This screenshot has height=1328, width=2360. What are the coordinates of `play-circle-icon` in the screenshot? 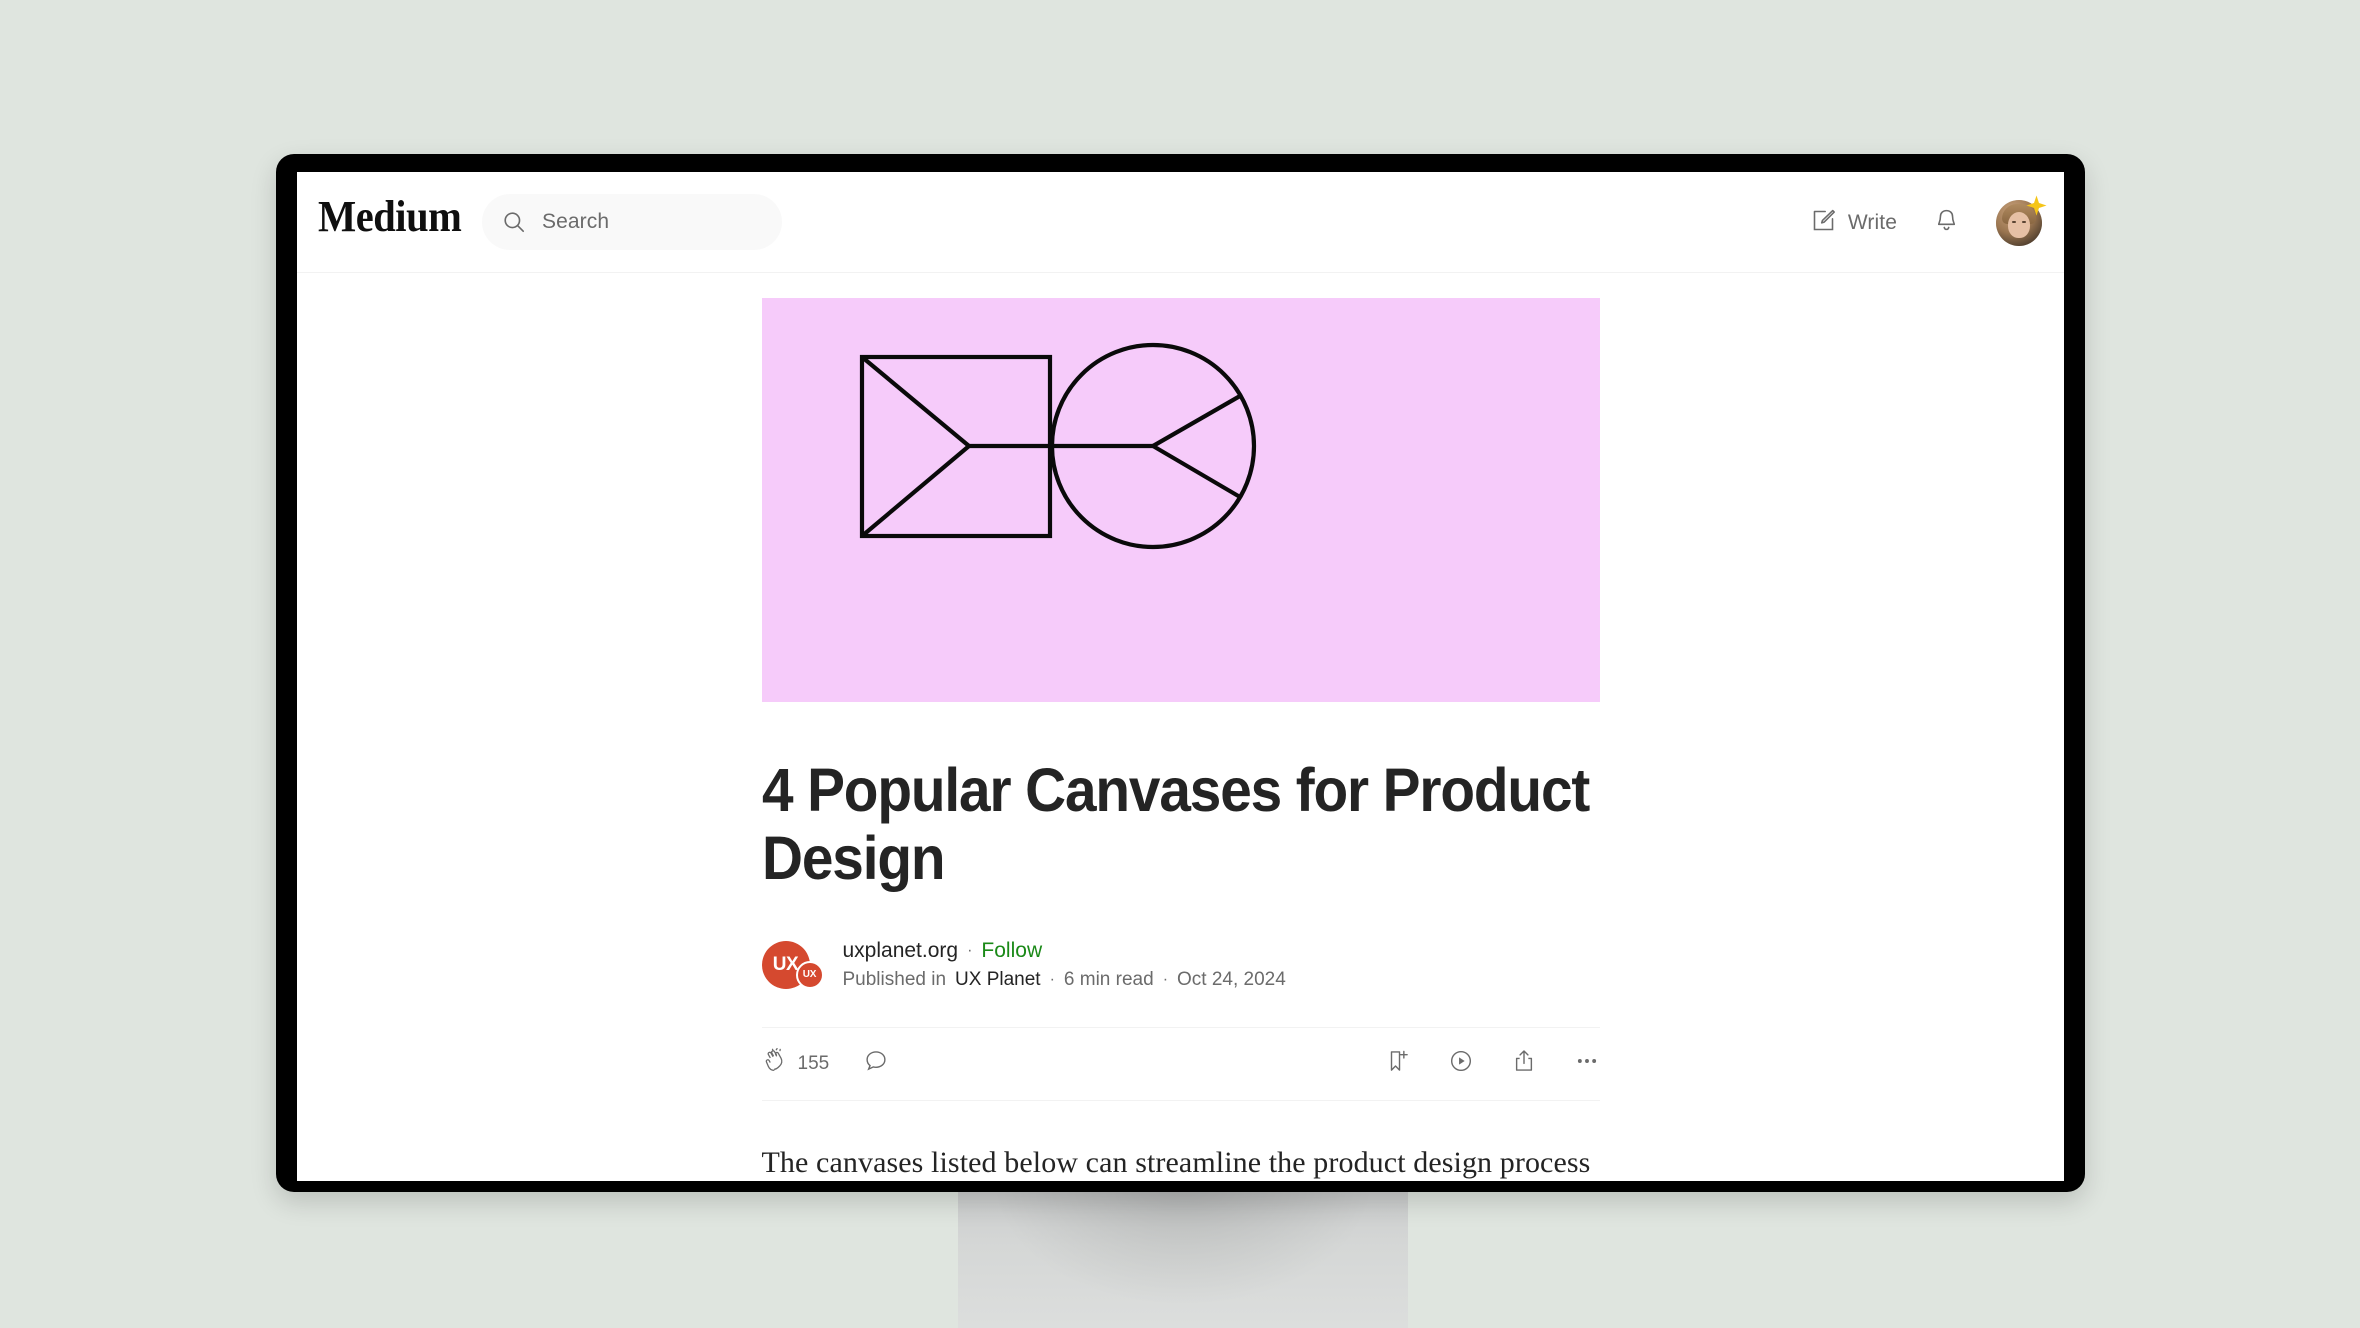 It's located at (1461, 1063).